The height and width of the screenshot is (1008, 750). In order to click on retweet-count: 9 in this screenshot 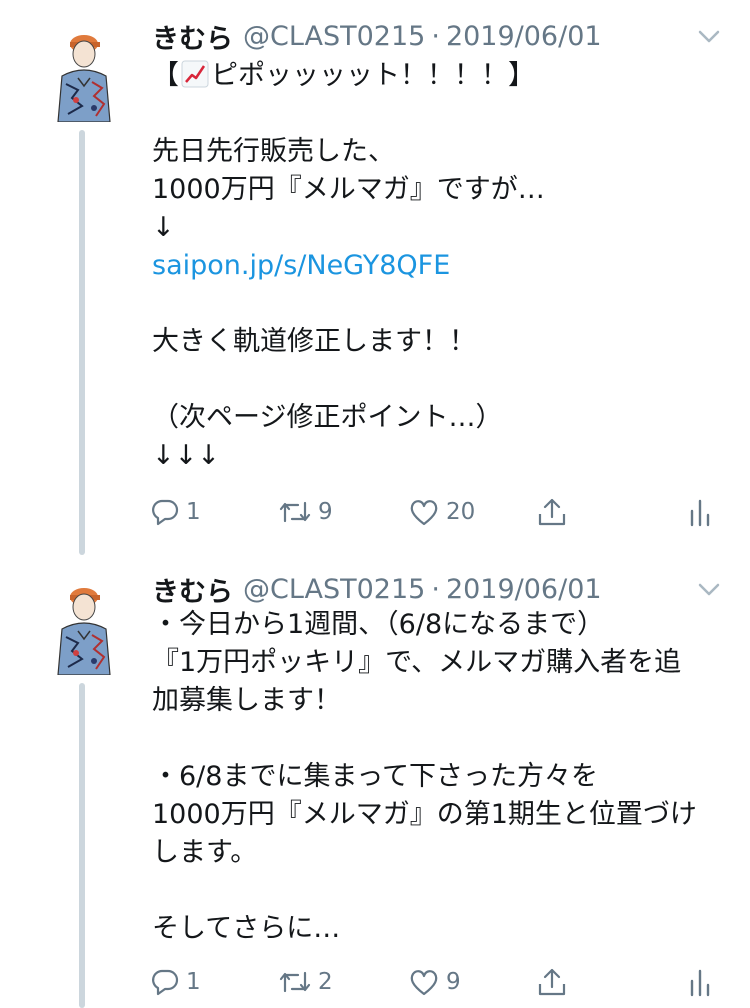, I will do `click(325, 512)`.